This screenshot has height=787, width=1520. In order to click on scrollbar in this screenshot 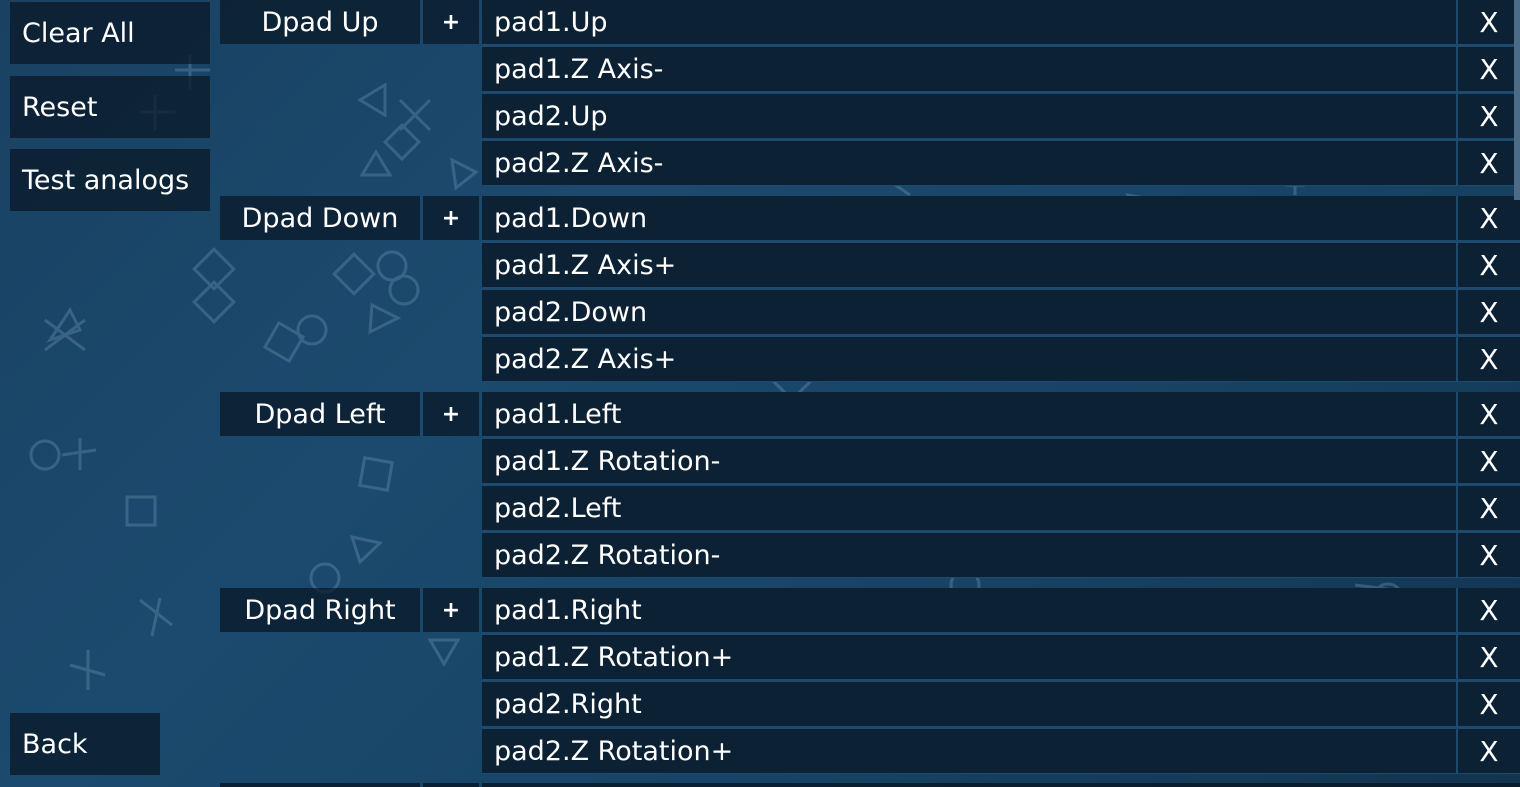, I will do `click(1517, 100)`.